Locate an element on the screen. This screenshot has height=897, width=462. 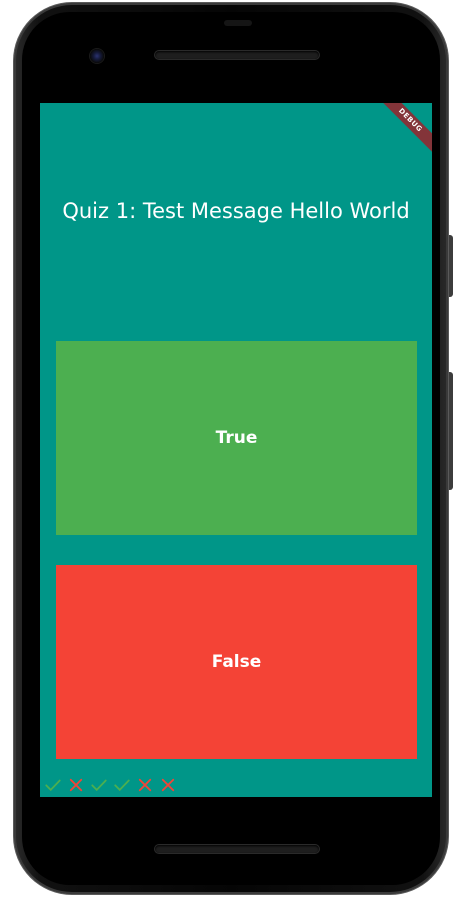
false-button-label: False is located at coordinates (236, 662).